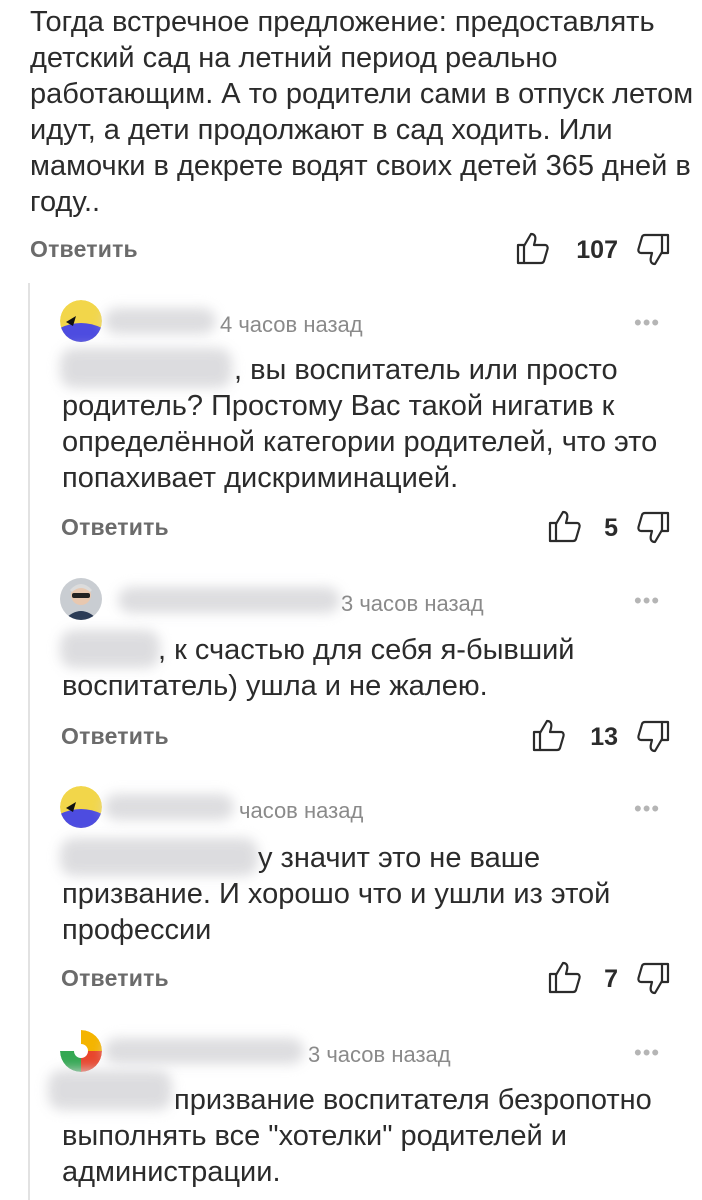 This screenshot has height=1200, width=702. Describe the element at coordinates (604, 737) in the screenshot. I see `like-count: 13` at that location.